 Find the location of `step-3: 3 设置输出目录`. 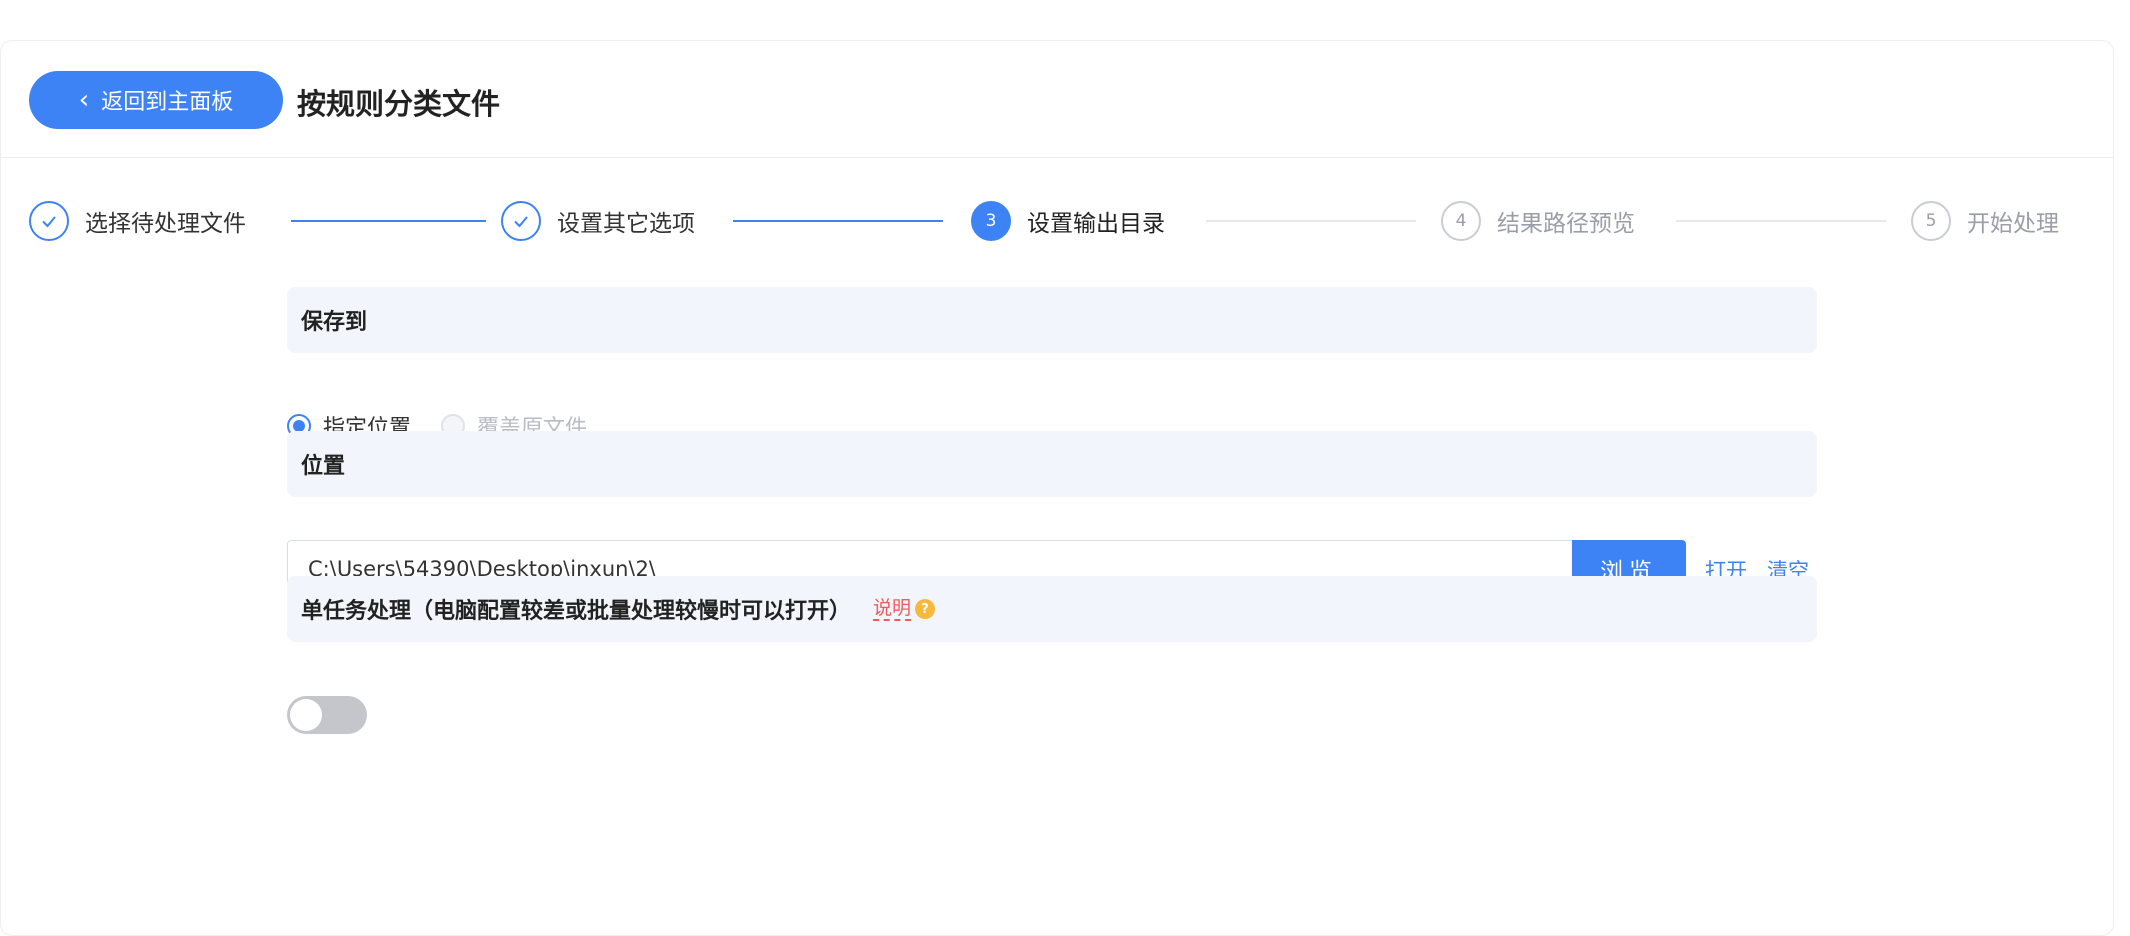

step-3: 3 设置输出目录 is located at coordinates (1068, 221).